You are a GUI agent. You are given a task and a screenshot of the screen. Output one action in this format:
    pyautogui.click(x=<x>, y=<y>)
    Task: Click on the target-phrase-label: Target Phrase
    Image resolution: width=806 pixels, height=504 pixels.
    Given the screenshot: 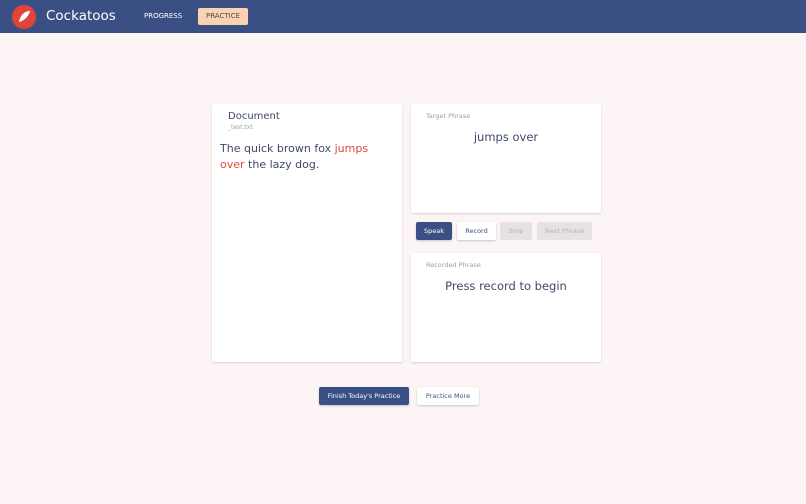 What is the action you would take?
    pyautogui.click(x=448, y=116)
    